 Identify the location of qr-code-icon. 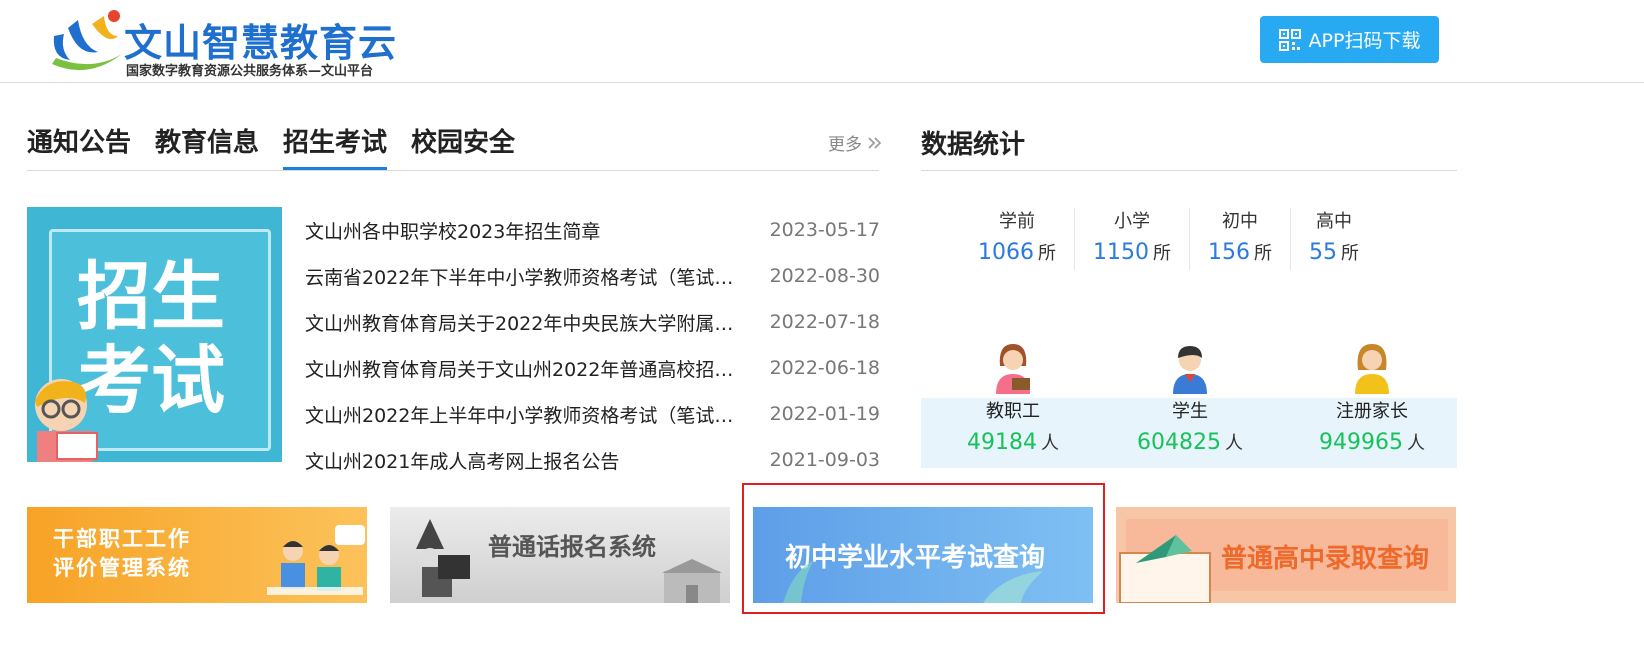
(1289, 39).